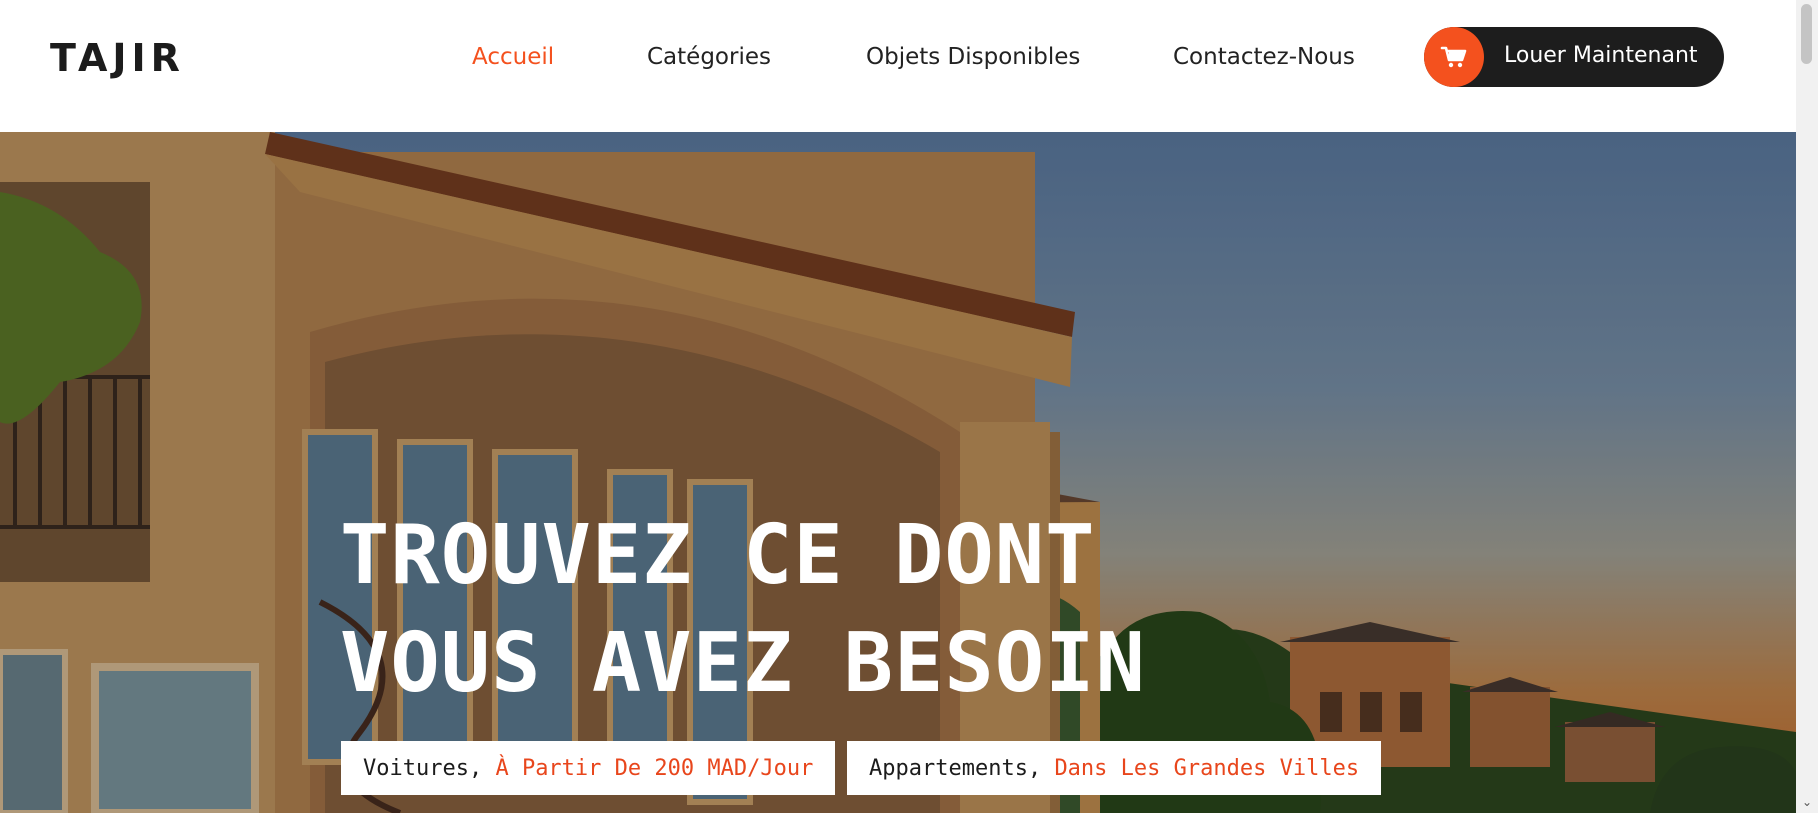 Image resolution: width=1818 pixels, height=813 pixels. Describe the element at coordinates (1806, 34) in the screenshot. I see `scrollbar-thumb` at that location.